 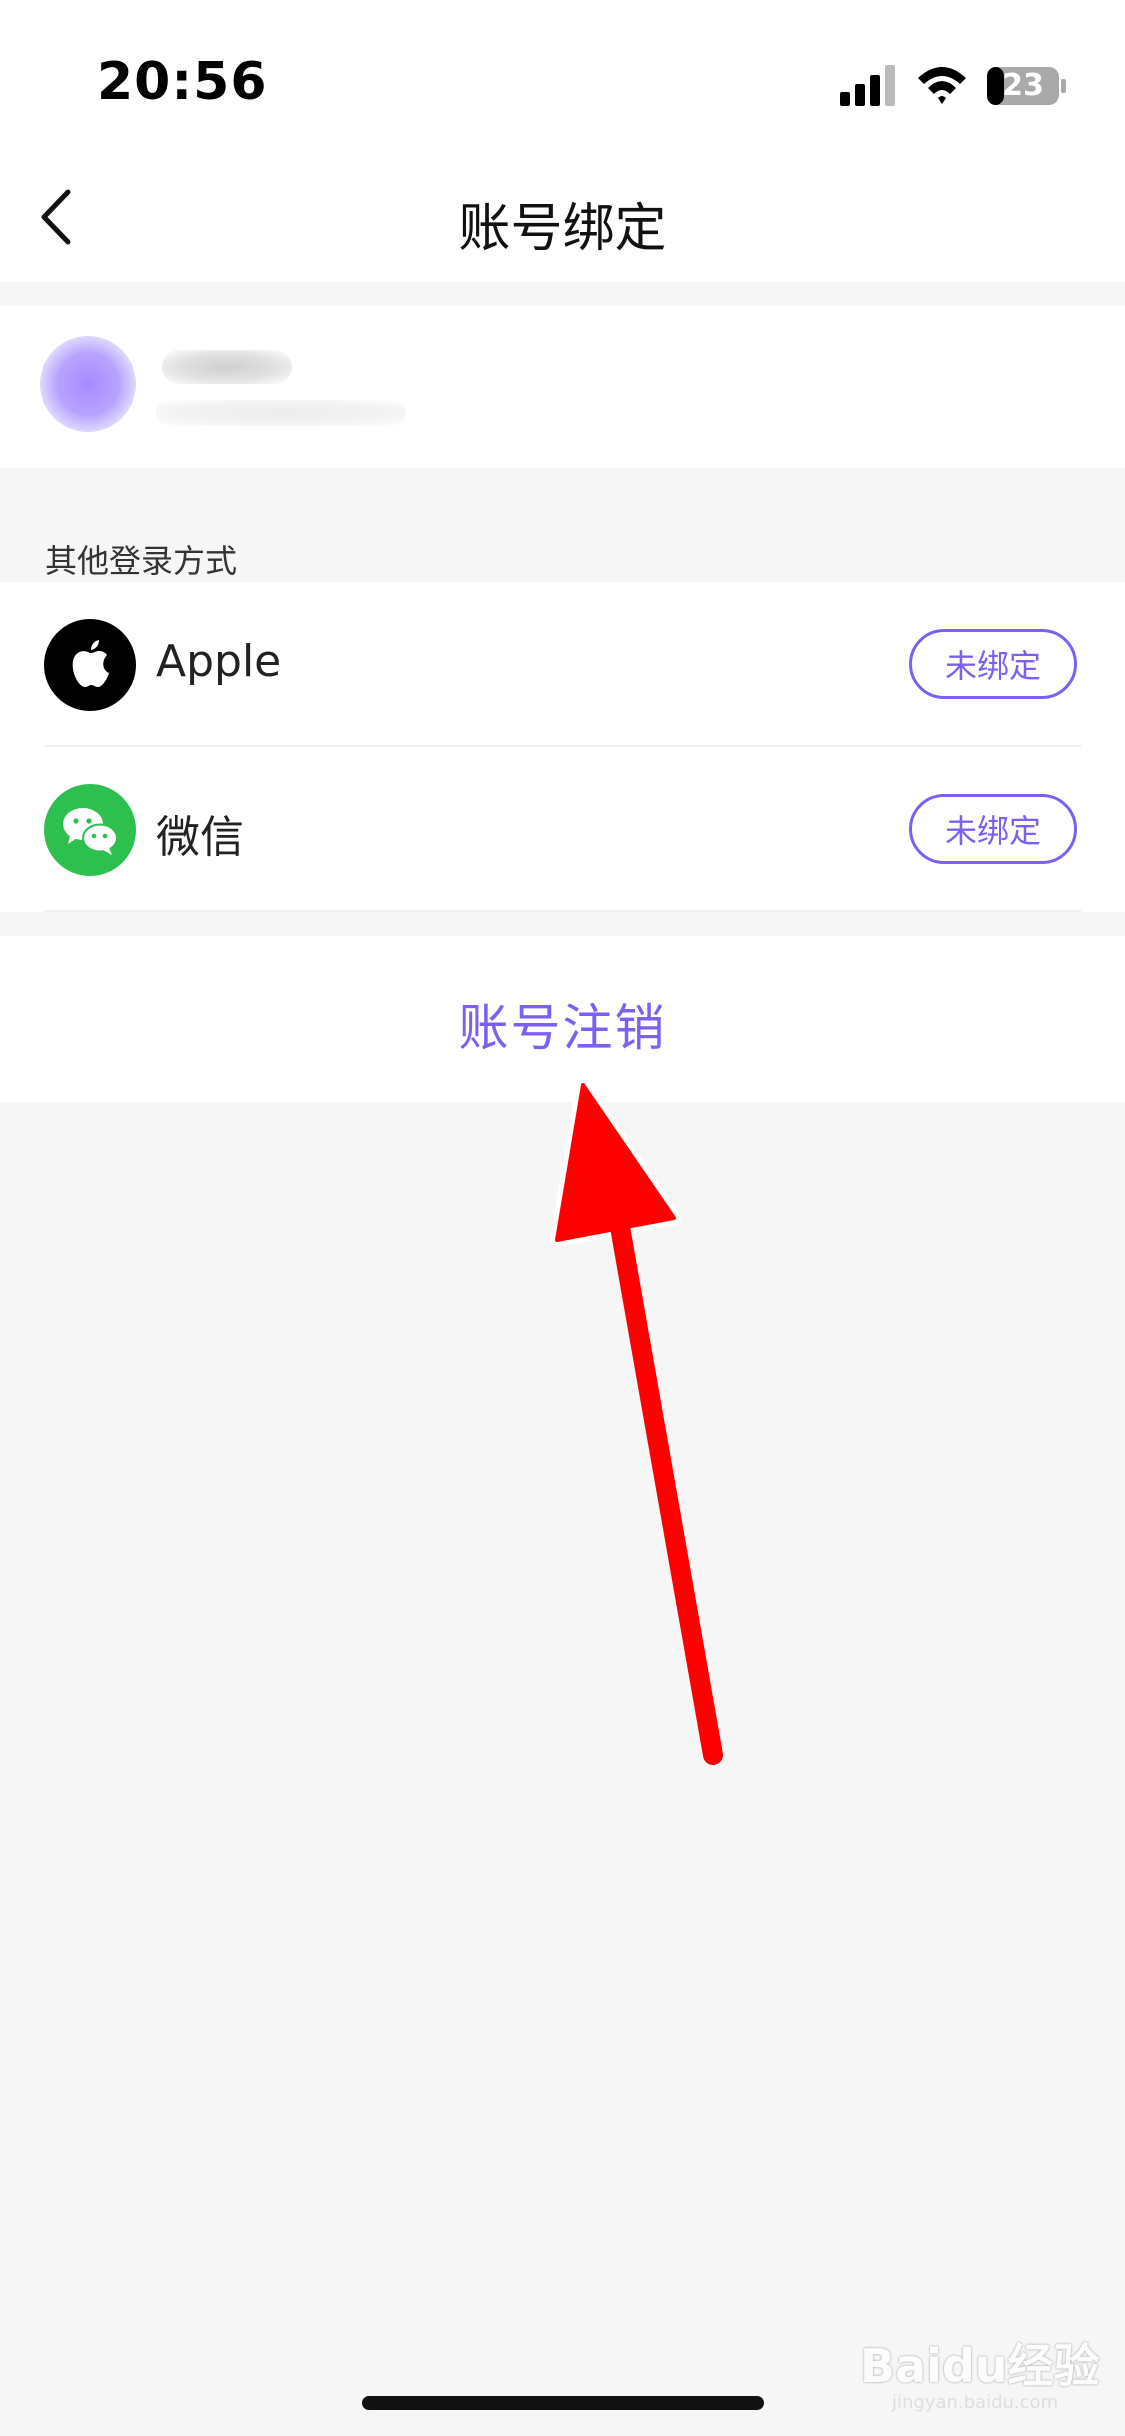 I want to click on watermark-logo: Baidu经验, so click(x=980, y=2366).